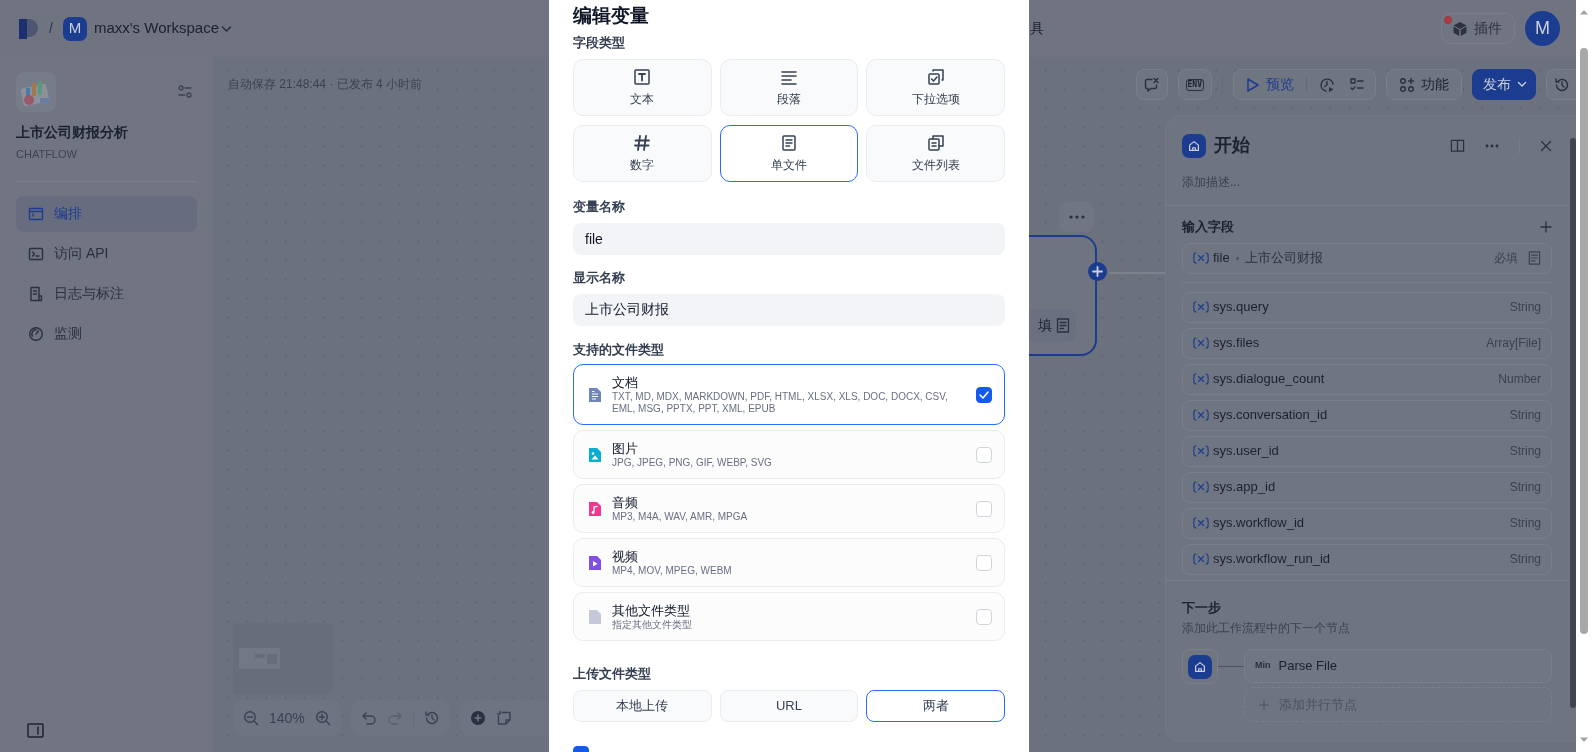 Image resolution: width=1592 pixels, height=752 pixels. What do you see at coordinates (1237, 258) in the screenshot?
I see `dot-separator` at bounding box center [1237, 258].